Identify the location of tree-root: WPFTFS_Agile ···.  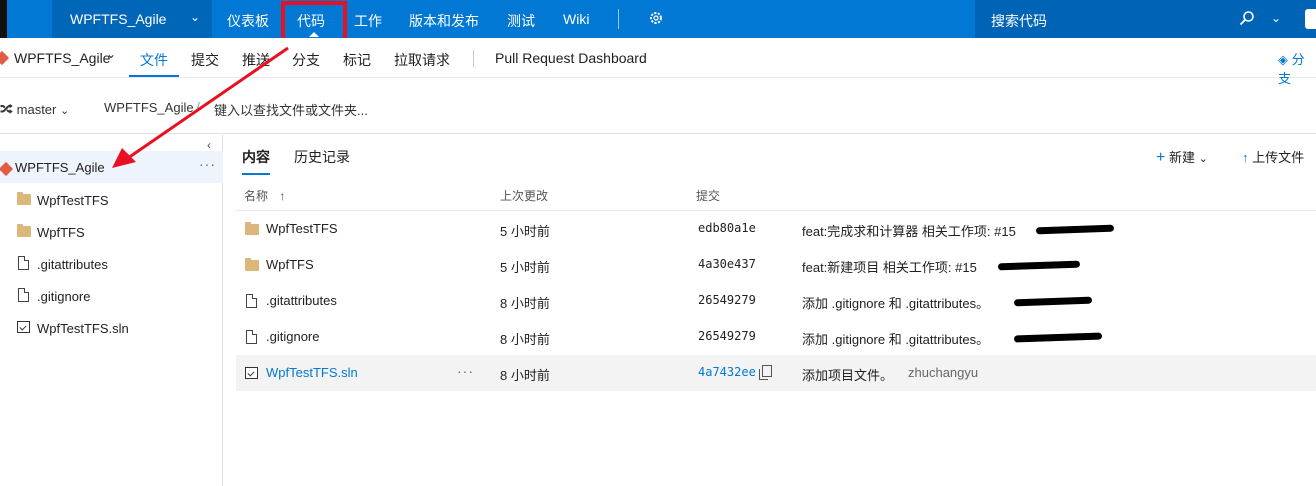
(111, 167).